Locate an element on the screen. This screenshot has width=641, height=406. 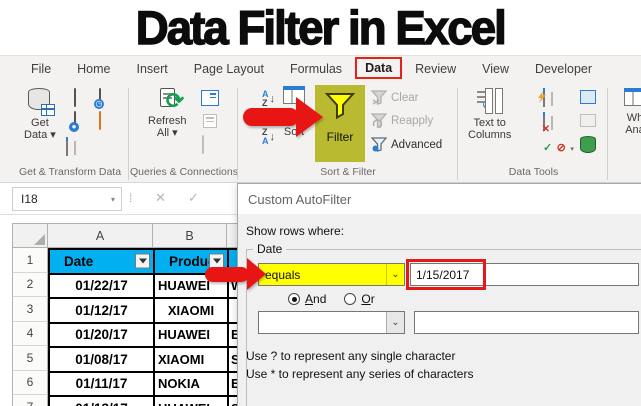
refresh-all-button: ⟳ Refresh All ▾ is located at coordinates (167, 113).